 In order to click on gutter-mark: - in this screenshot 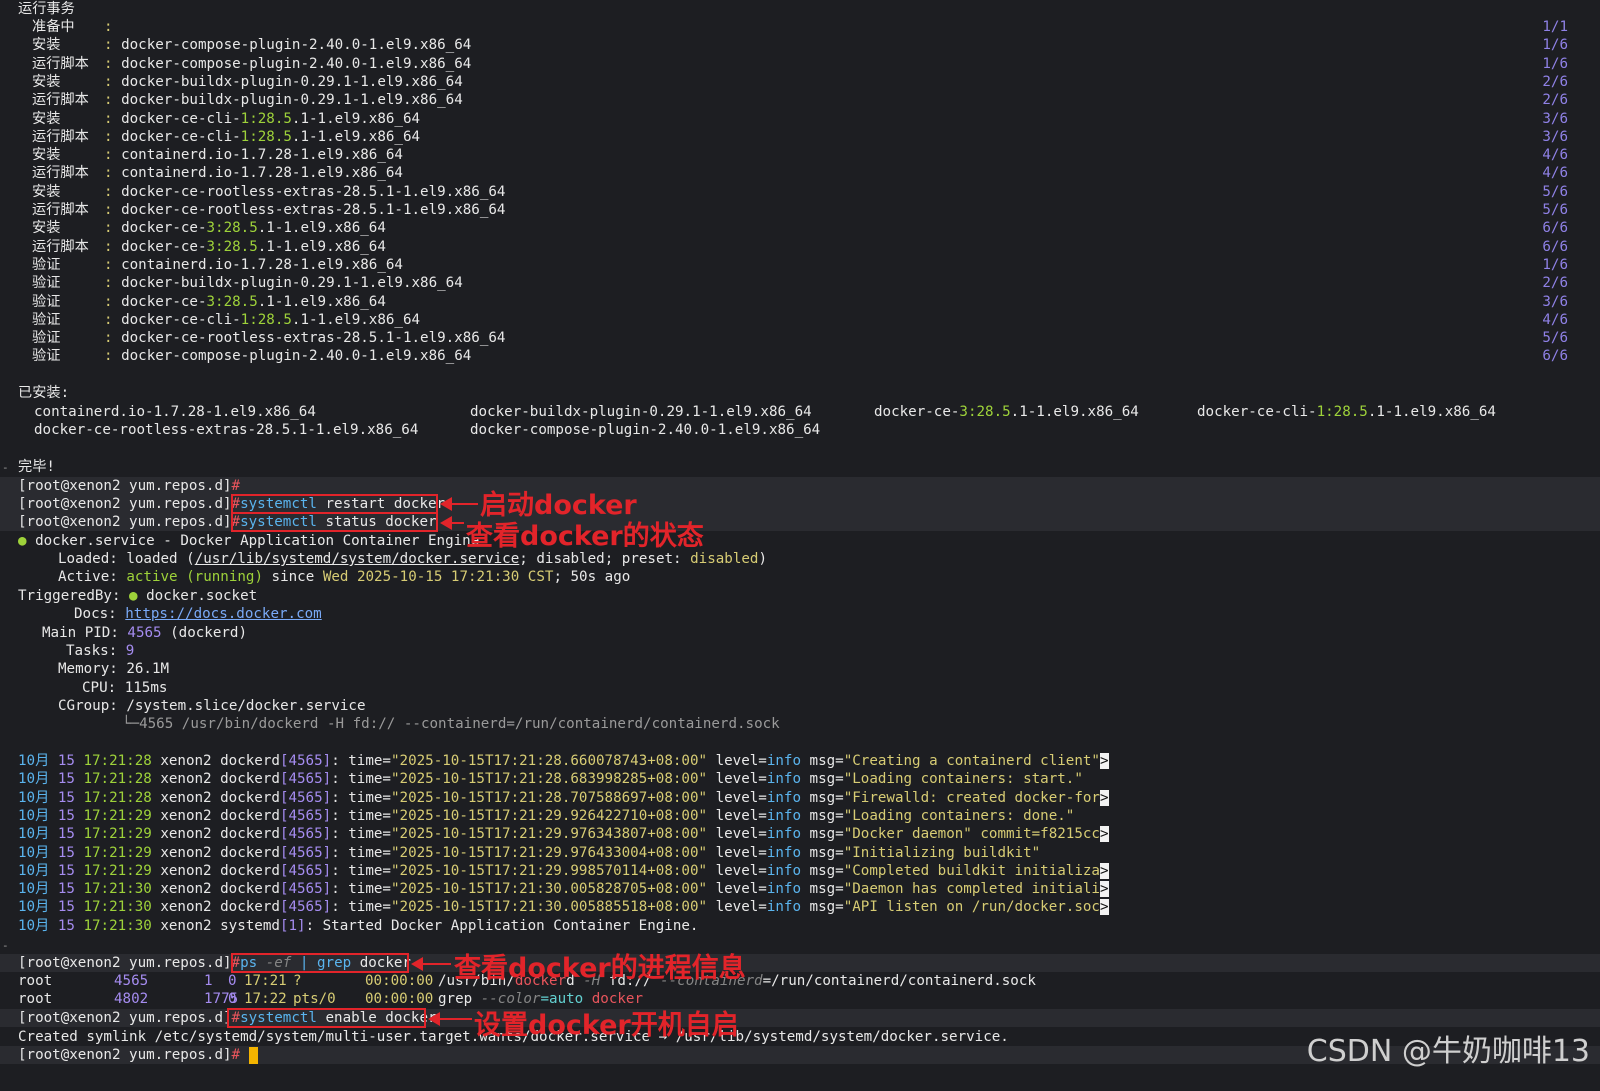, I will do `click(5, 945)`.